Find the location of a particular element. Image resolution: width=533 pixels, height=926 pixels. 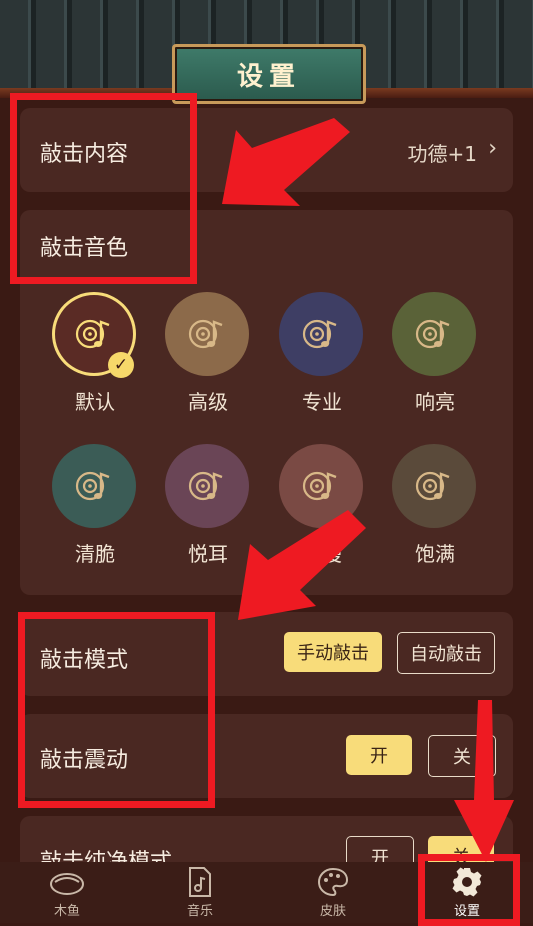

arrow-bottom-icon is located at coordinates (484, 781).